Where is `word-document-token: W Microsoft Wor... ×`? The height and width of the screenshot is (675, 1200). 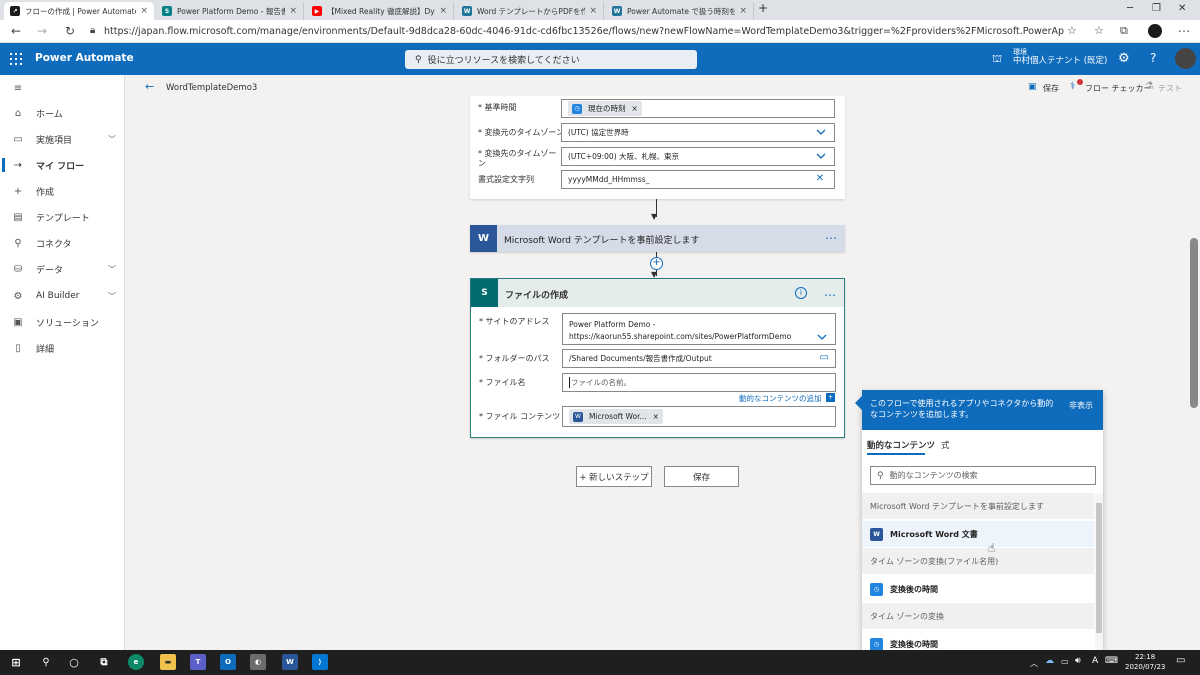 word-document-token: W Microsoft Wor... × is located at coordinates (616, 416).